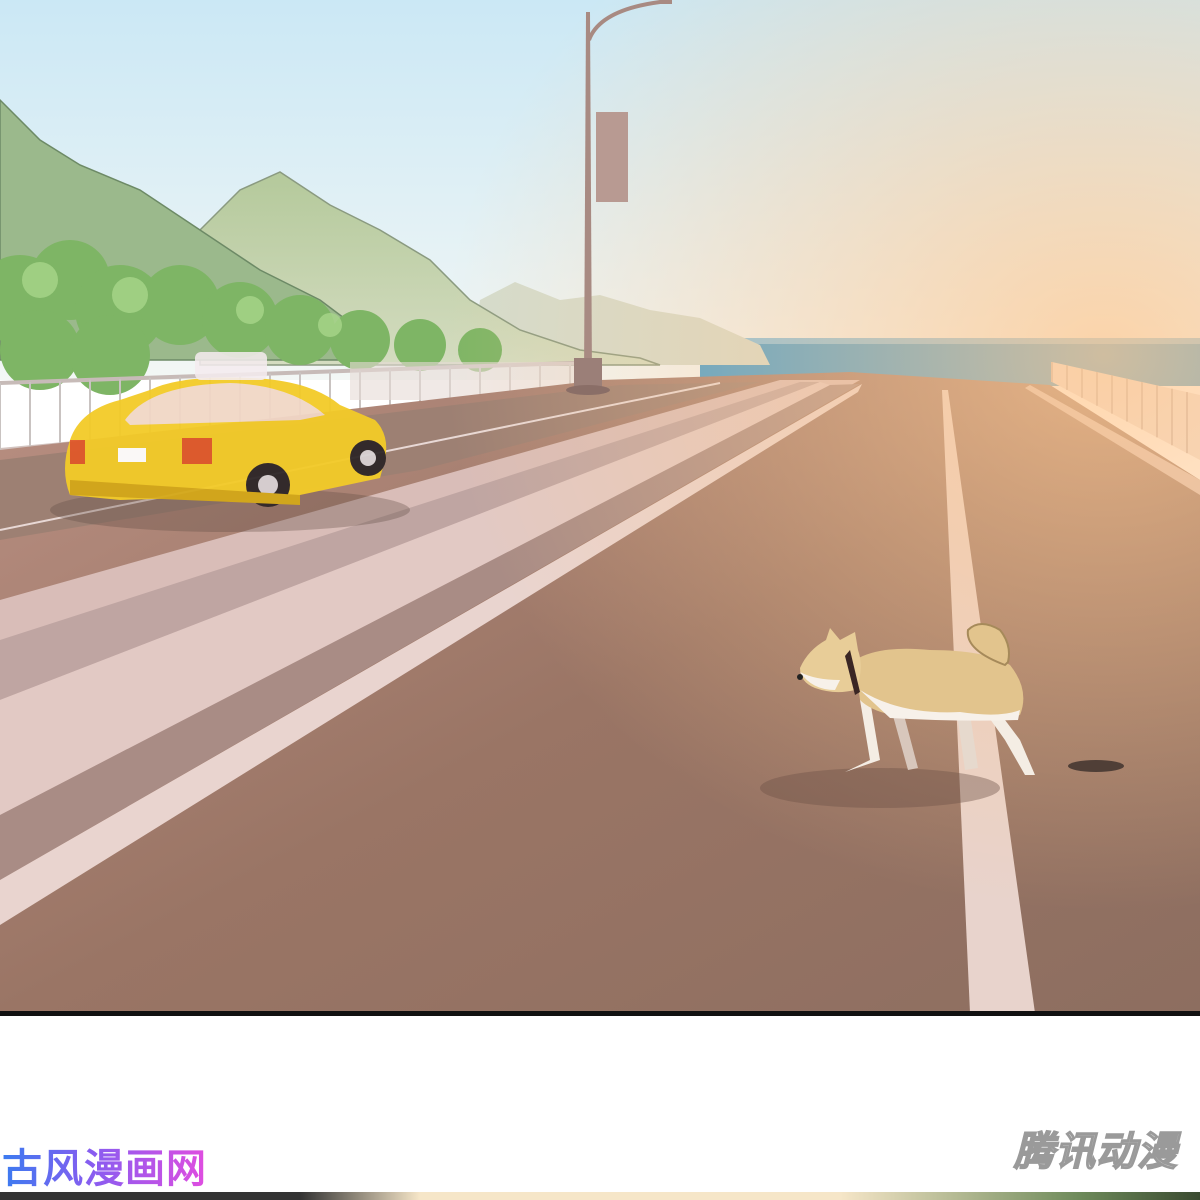  What do you see at coordinates (1095, 1152) in the screenshot?
I see `watermark-right: 腾讯动漫` at bounding box center [1095, 1152].